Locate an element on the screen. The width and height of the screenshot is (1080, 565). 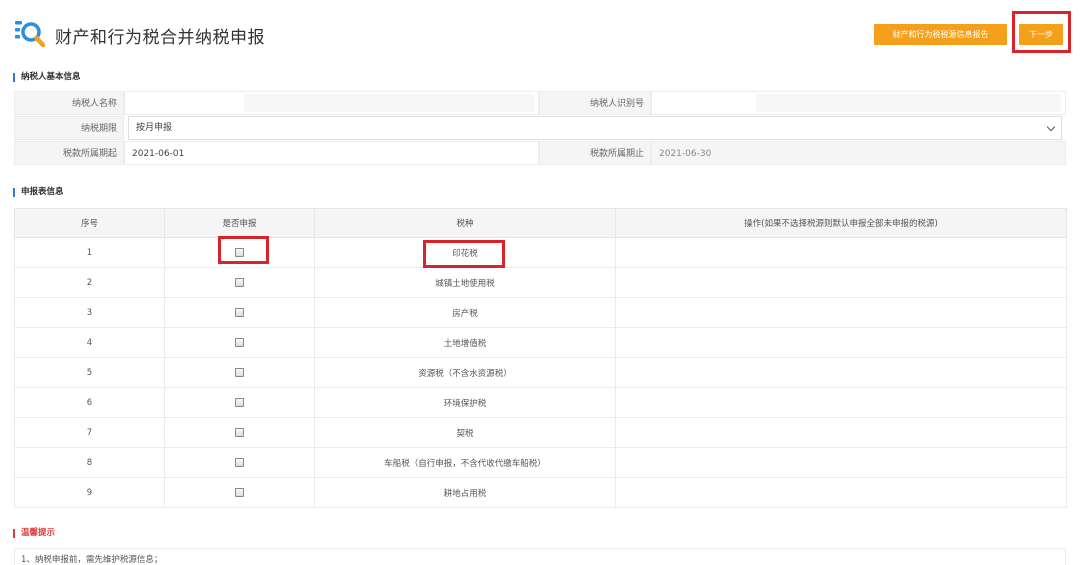
search-list-icon is located at coordinates (30, 34).